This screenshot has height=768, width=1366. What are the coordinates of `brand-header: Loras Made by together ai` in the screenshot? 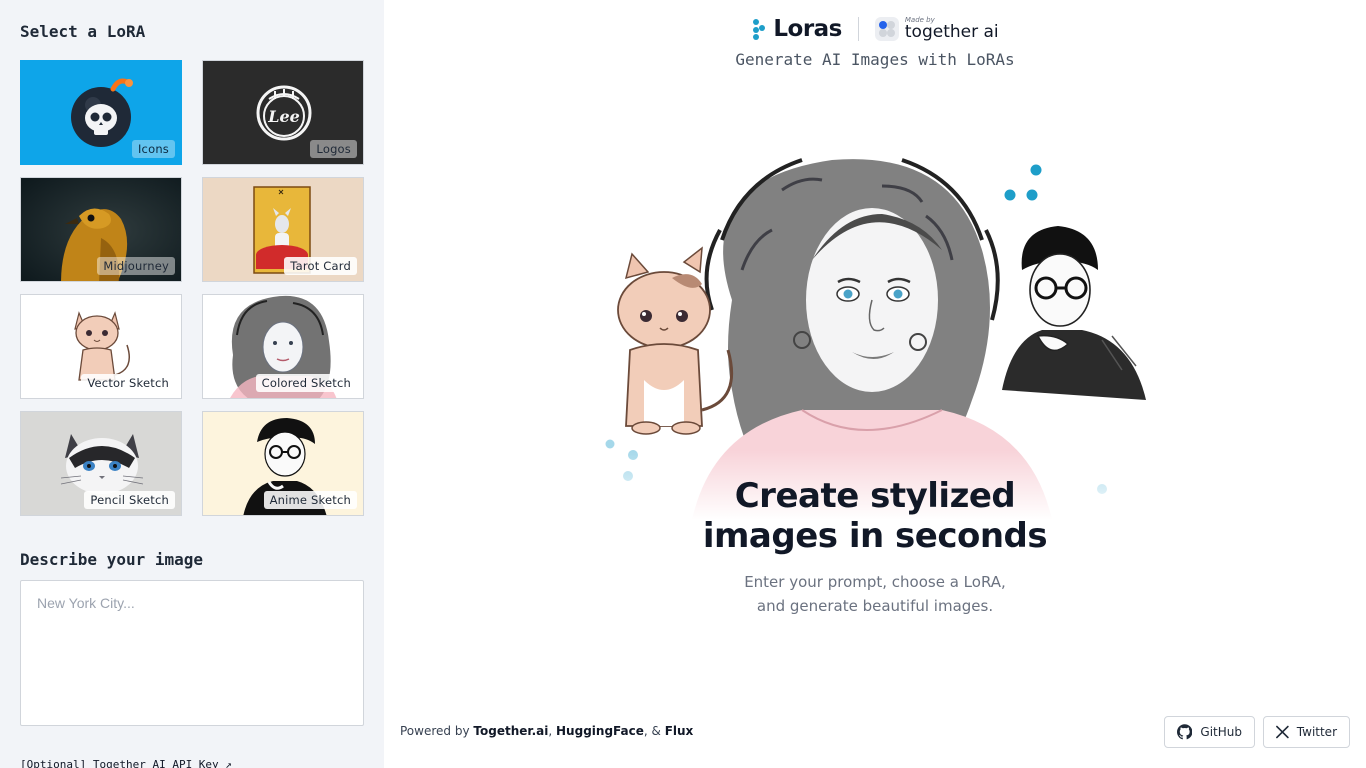 It's located at (875, 29).